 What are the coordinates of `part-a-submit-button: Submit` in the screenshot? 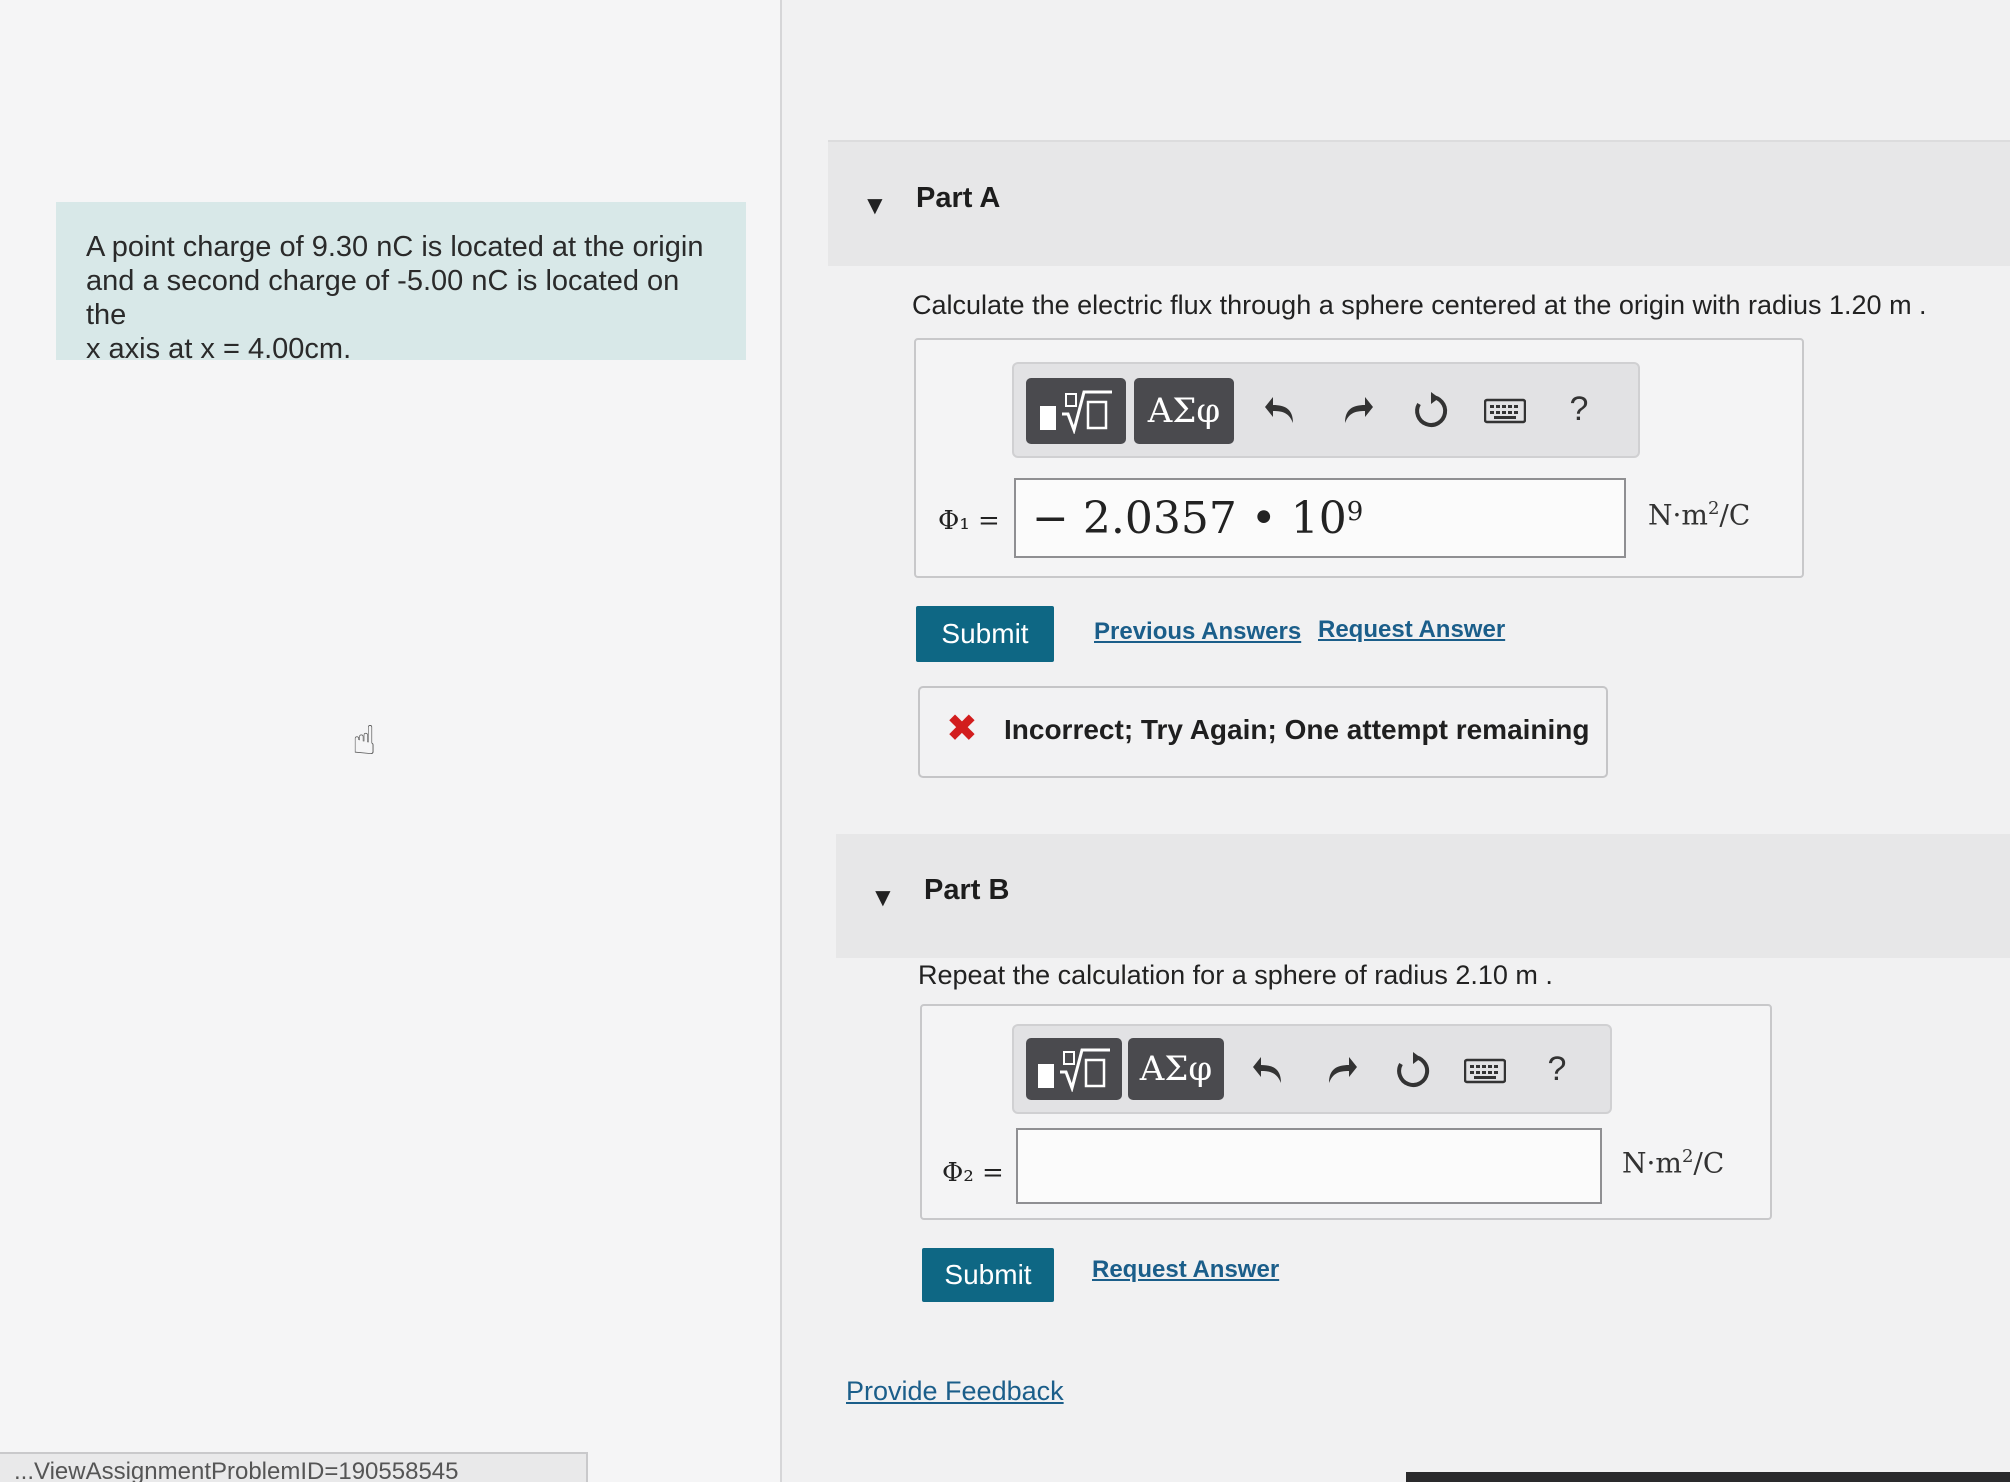 It's located at (985, 634).